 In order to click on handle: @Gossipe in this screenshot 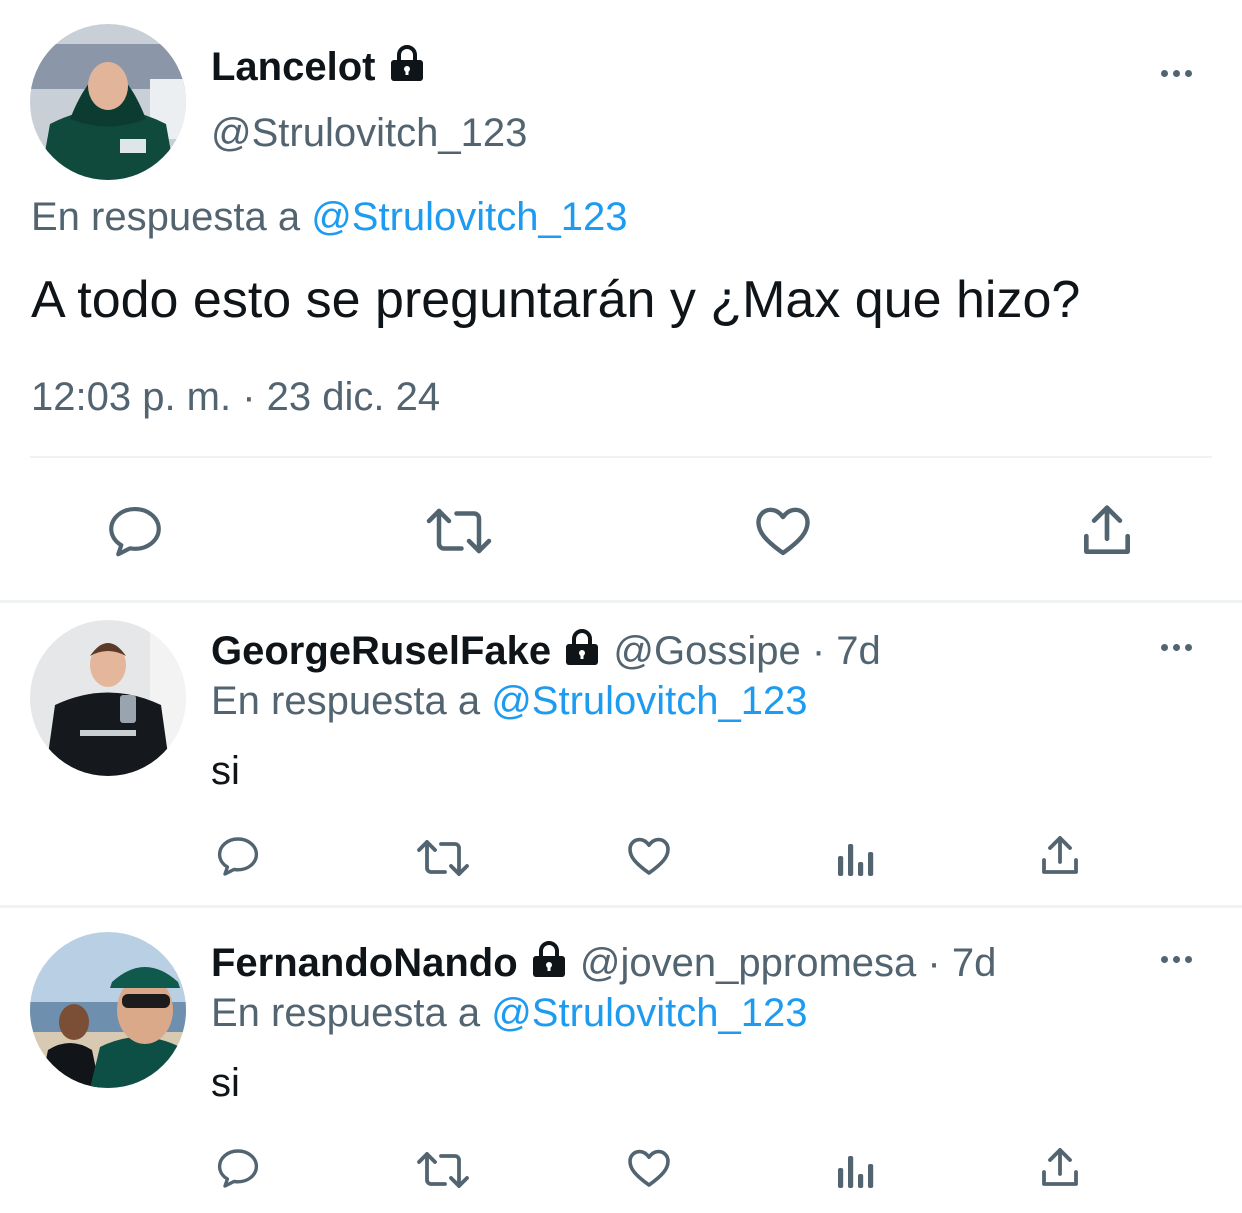, I will do `click(706, 651)`.